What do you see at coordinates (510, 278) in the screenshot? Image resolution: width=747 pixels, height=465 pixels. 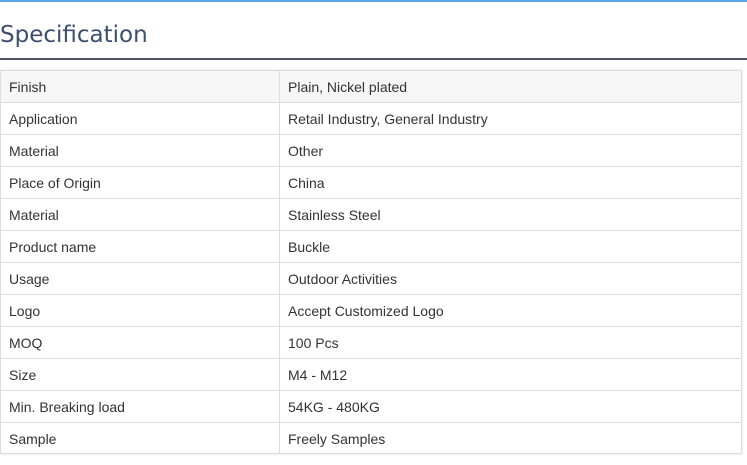 I see `spec-value: Outdoor Activities` at bounding box center [510, 278].